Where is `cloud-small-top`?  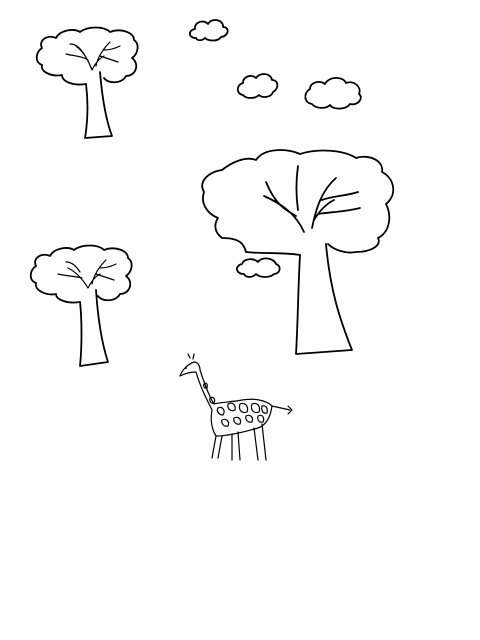 cloud-small-top is located at coordinates (208, 30).